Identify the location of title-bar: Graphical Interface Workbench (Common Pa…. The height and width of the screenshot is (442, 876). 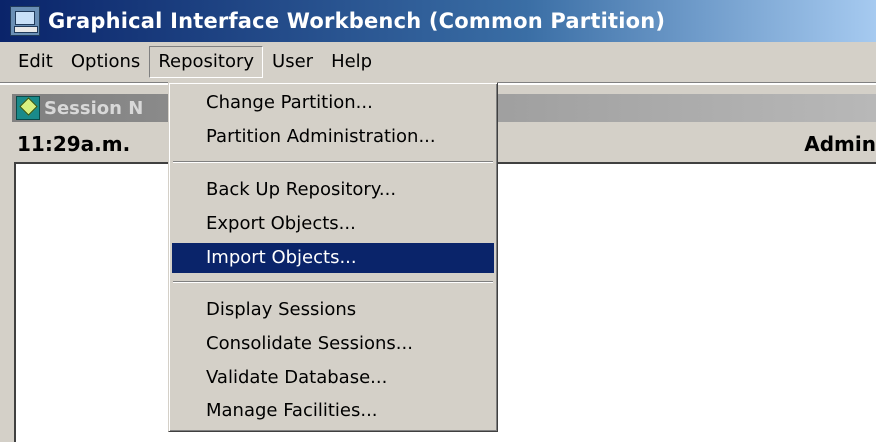
(438, 21).